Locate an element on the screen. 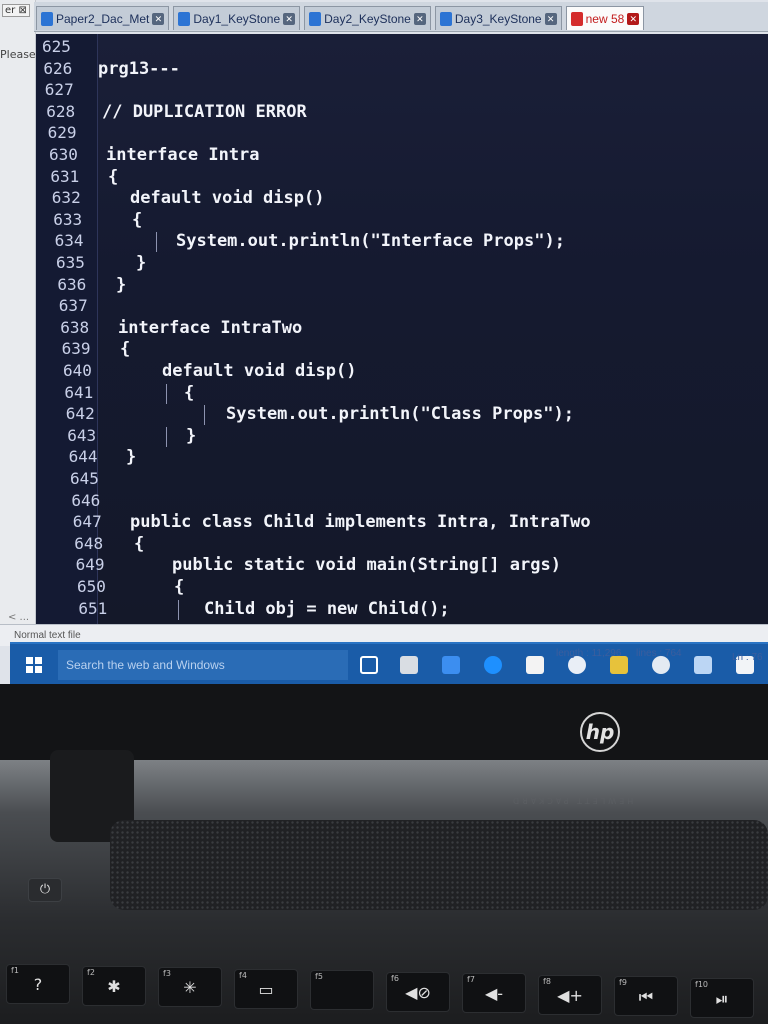  tab-new-58: new 58 ✕ is located at coordinates (605, 18).